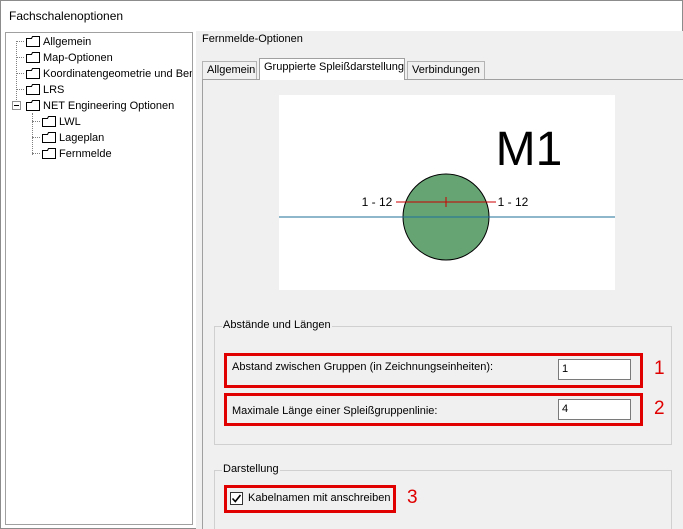 Image resolution: width=683 pixels, height=529 pixels. What do you see at coordinates (229, 70) in the screenshot?
I see `tab-allgemein: Allgemein` at bounding box center [229, 70].